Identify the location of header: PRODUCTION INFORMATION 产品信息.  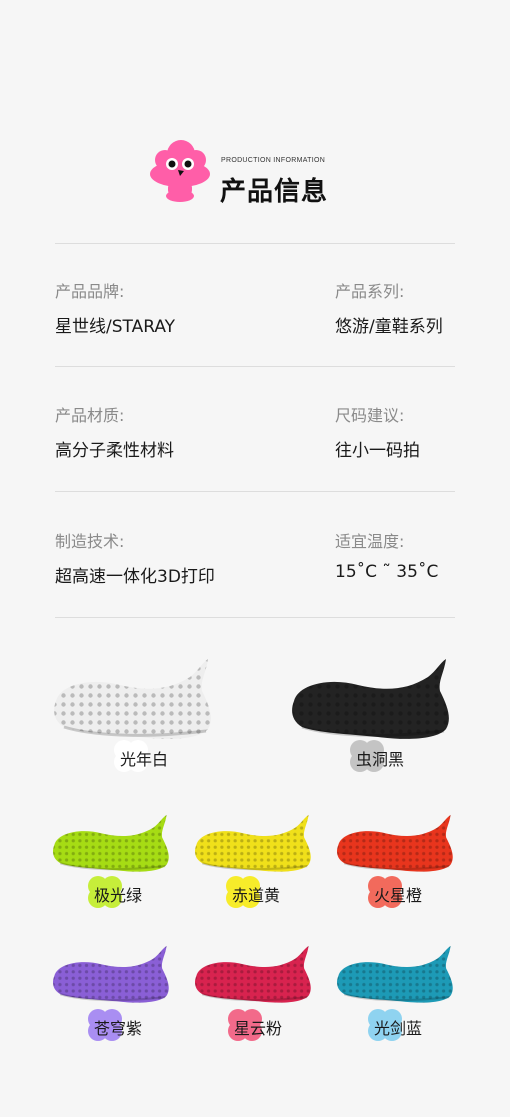
(278, 173).